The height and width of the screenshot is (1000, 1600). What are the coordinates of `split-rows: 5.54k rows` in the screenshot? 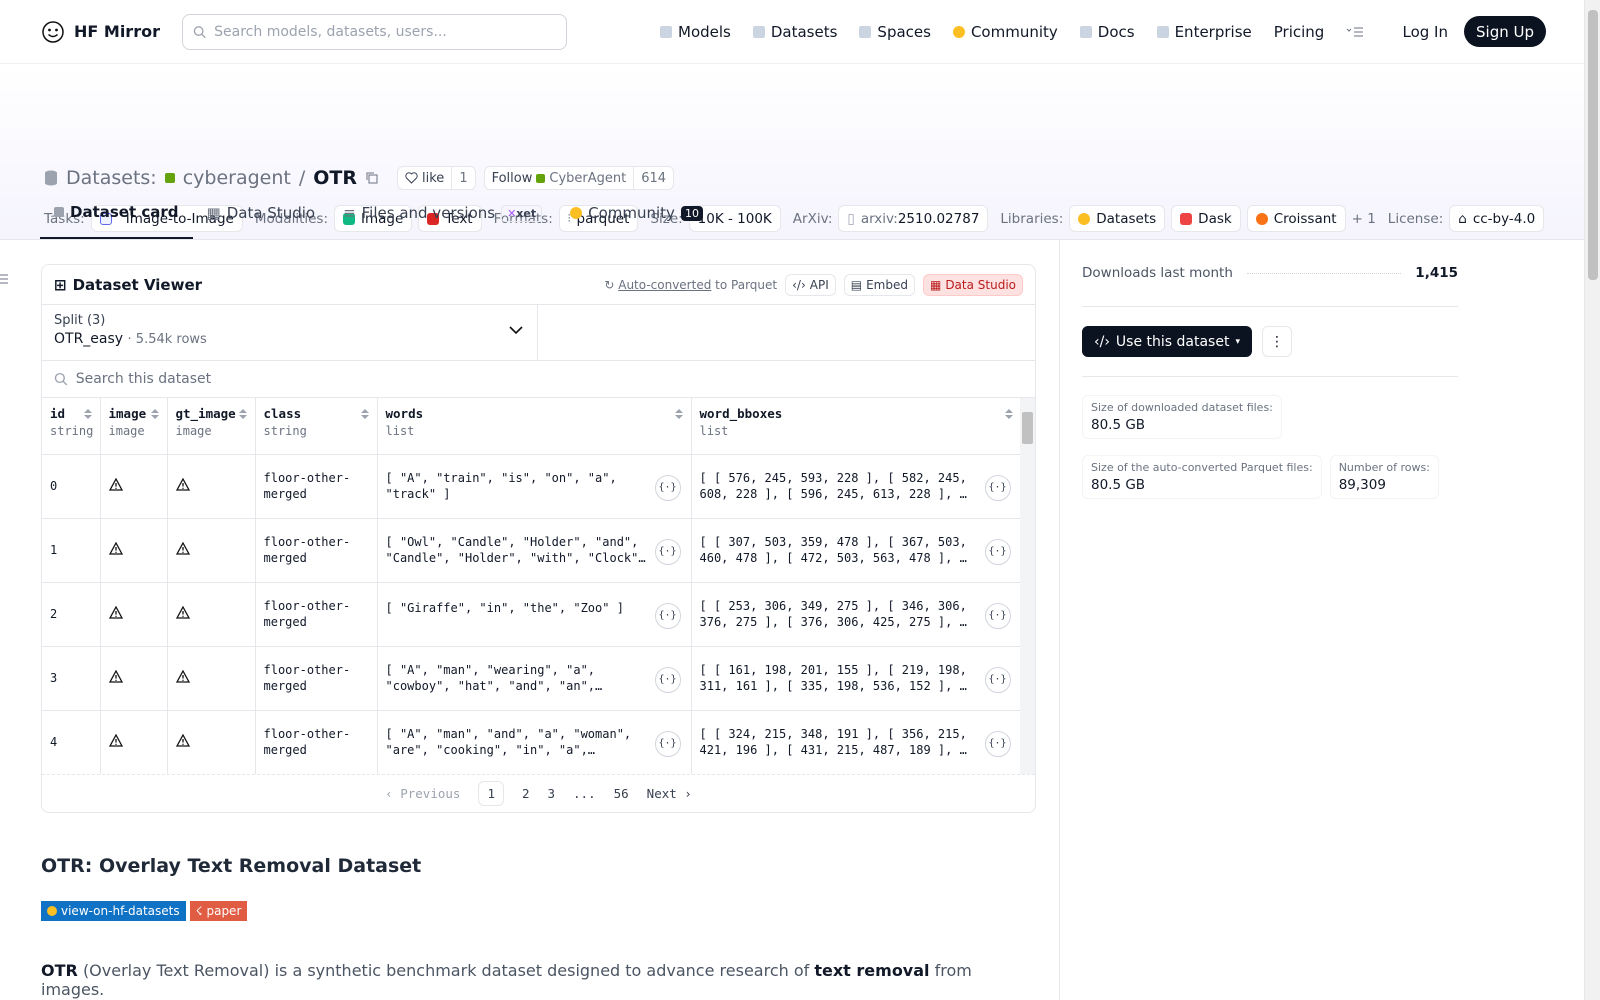 It's located at (171, 339).